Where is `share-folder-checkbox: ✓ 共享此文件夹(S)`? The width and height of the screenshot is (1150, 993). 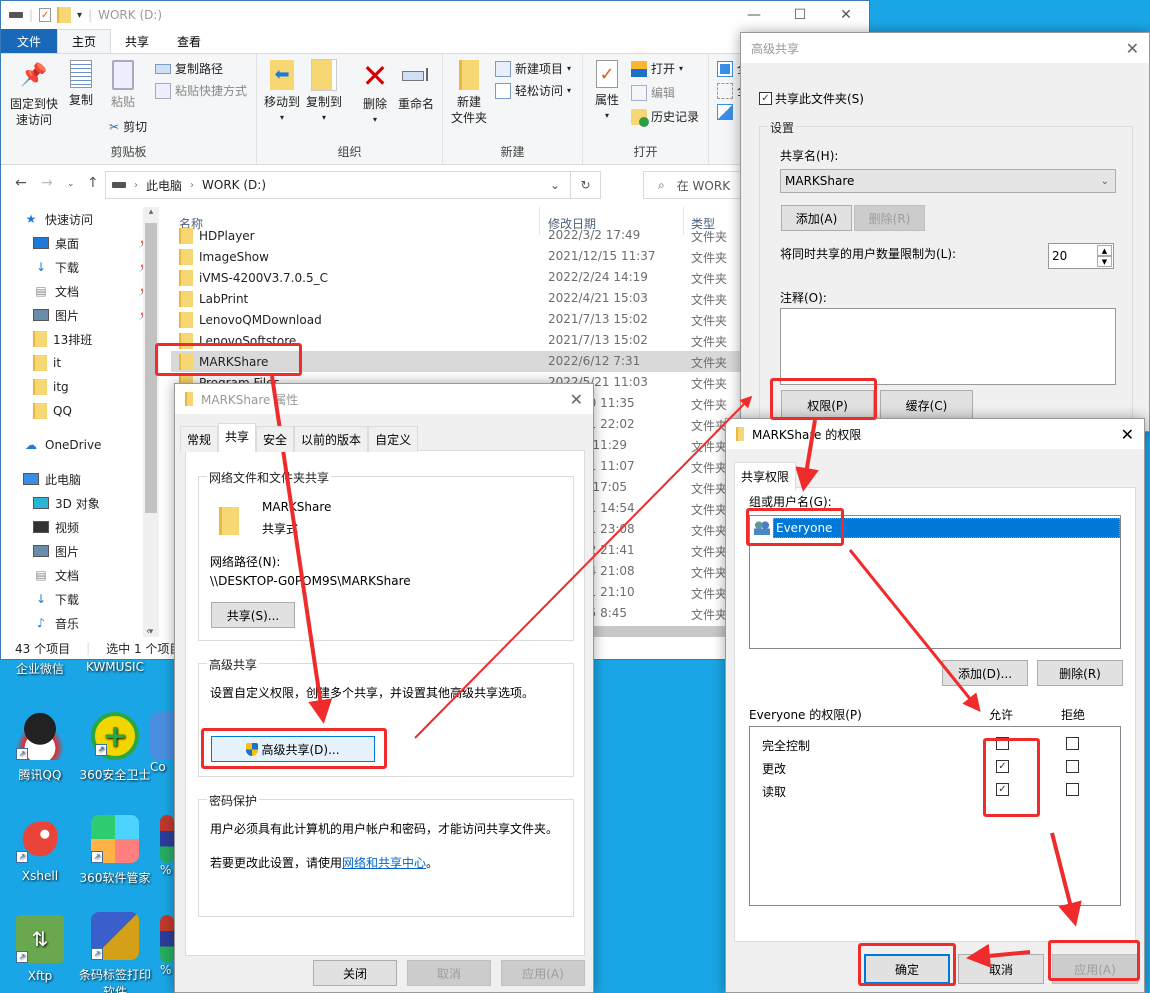 share-folder-checkbox: ✓ 共享此文件夹(S) is located at coordinates (811, 98).